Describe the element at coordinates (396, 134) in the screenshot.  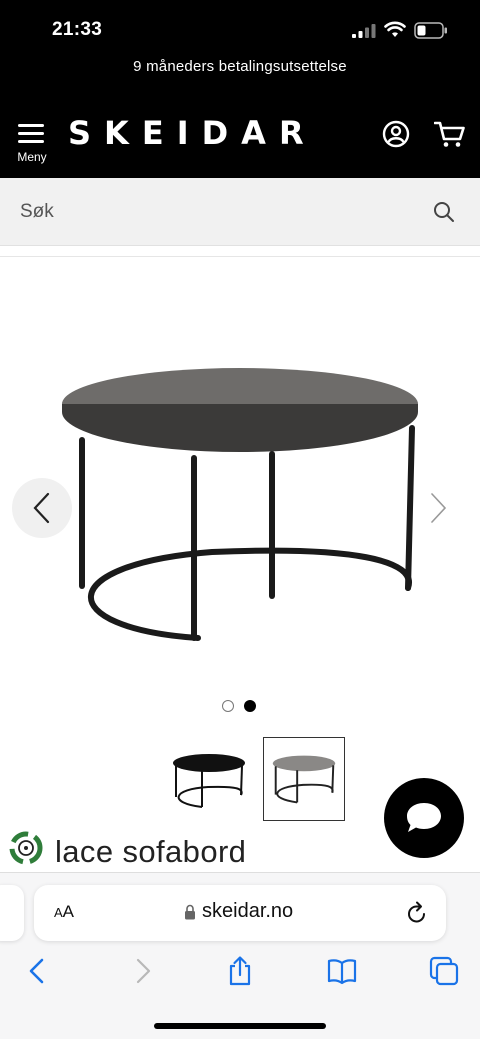
I see `user-icon` at that location.